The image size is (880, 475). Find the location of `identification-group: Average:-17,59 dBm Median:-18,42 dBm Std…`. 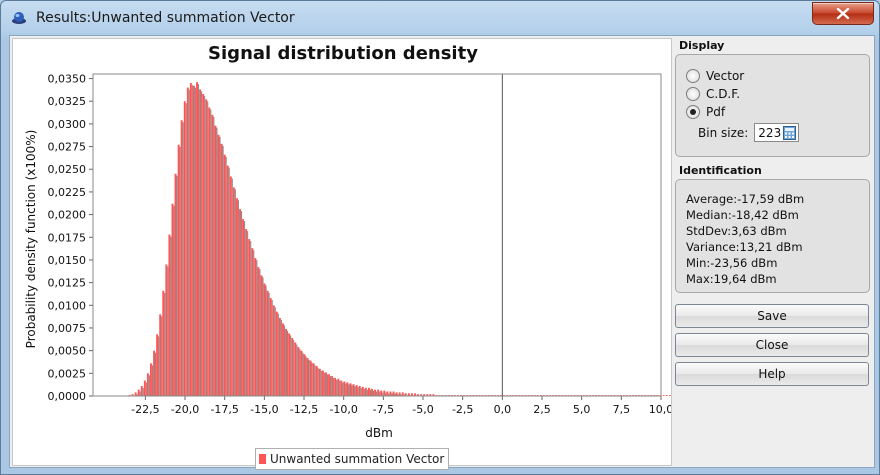

identification-group: Average:-17,59 dBm Median:-18,42 dBm Std… is located at coordinates (772, 236).